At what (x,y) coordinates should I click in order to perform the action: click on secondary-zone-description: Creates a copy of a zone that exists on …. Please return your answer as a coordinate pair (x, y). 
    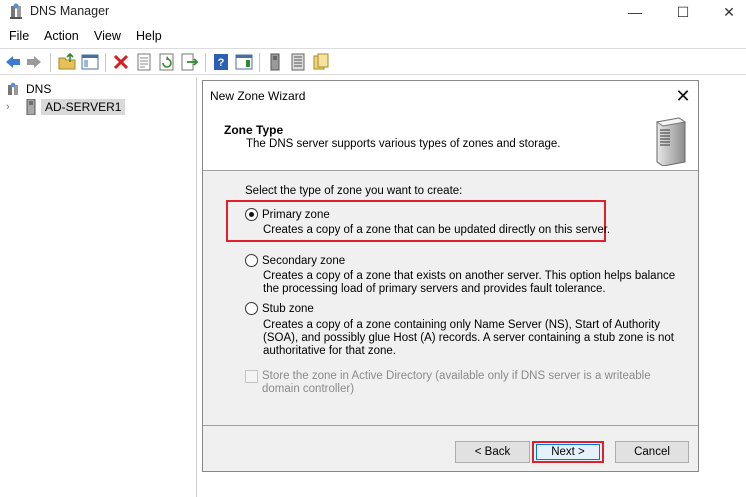
    Looking at the image, I should click on (469, 282).